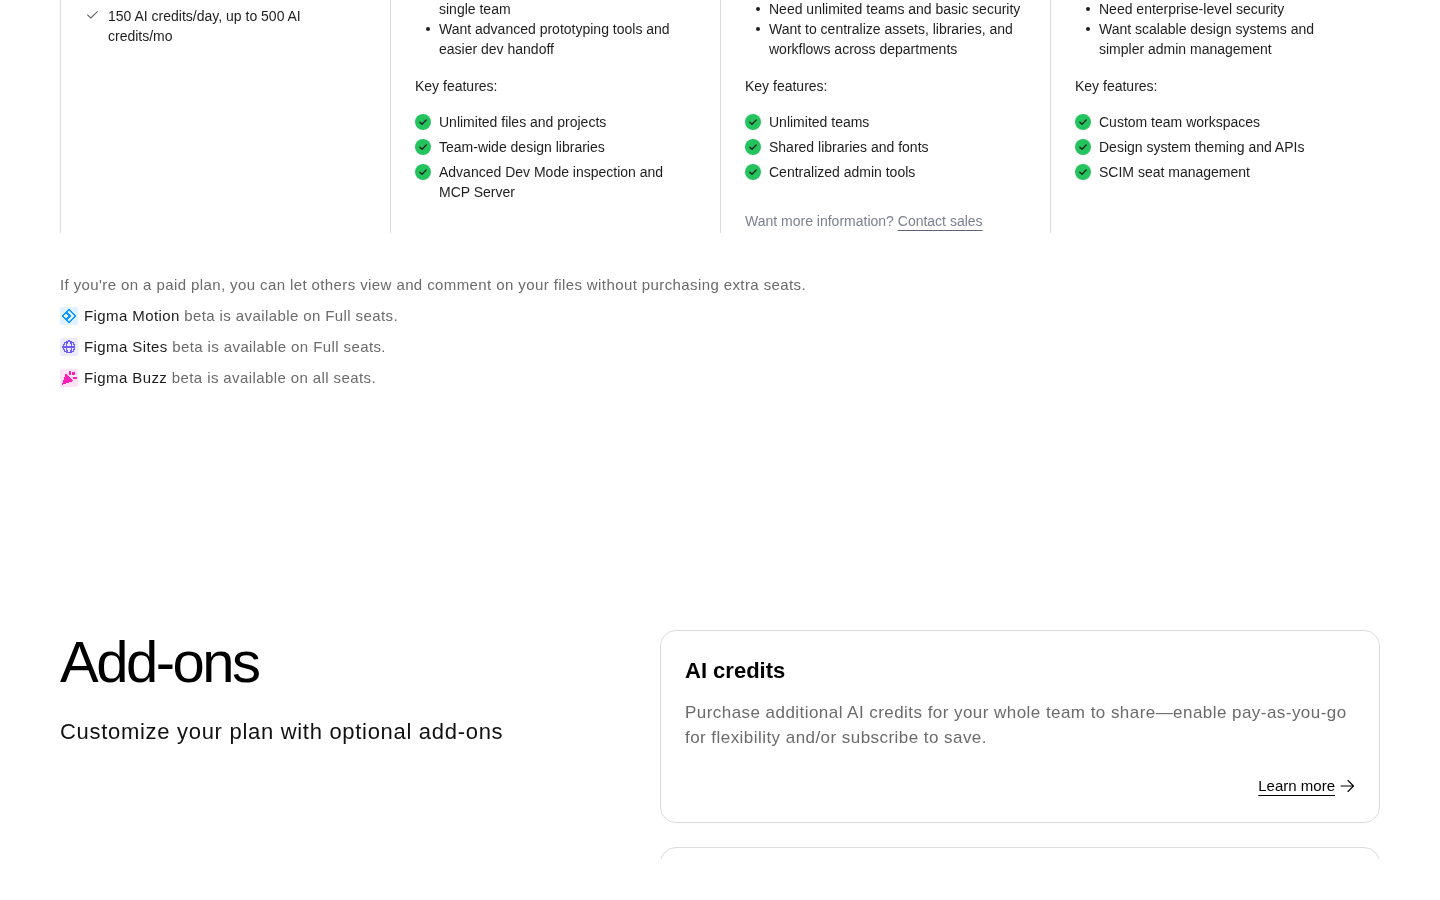 The width and height of the screenshot is (1440, 900). Describe the element at coordinates (842, 172) in the screenshot. I see `feature-text: Centralized admin tools` at that location.